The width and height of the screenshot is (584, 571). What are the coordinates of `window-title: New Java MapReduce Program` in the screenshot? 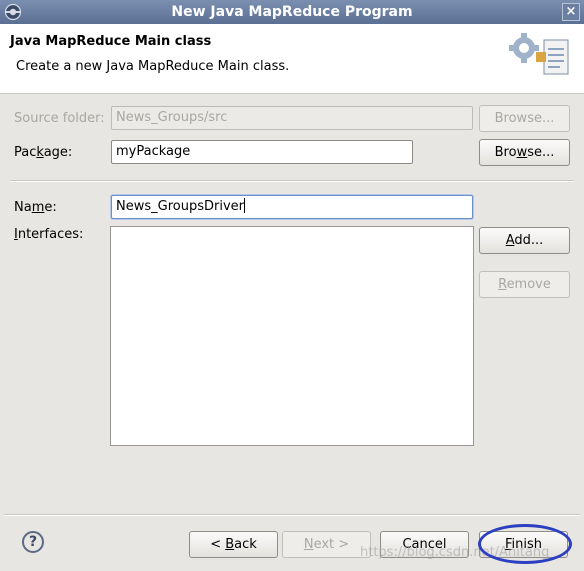 It's located at (292, 12).